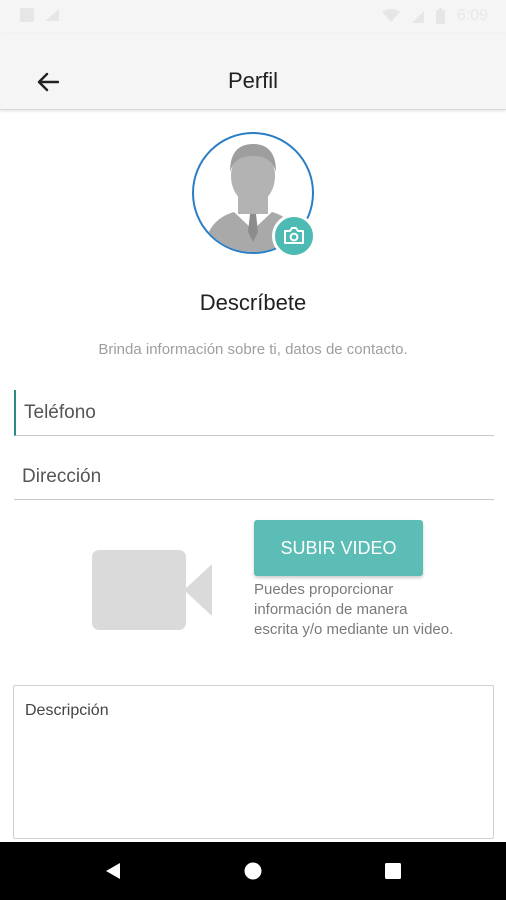 The width and height of the screenshot is (506, 900). Describe the element at coordinates (52, 15) in the screenshot. I see `signal-icon` at that location.